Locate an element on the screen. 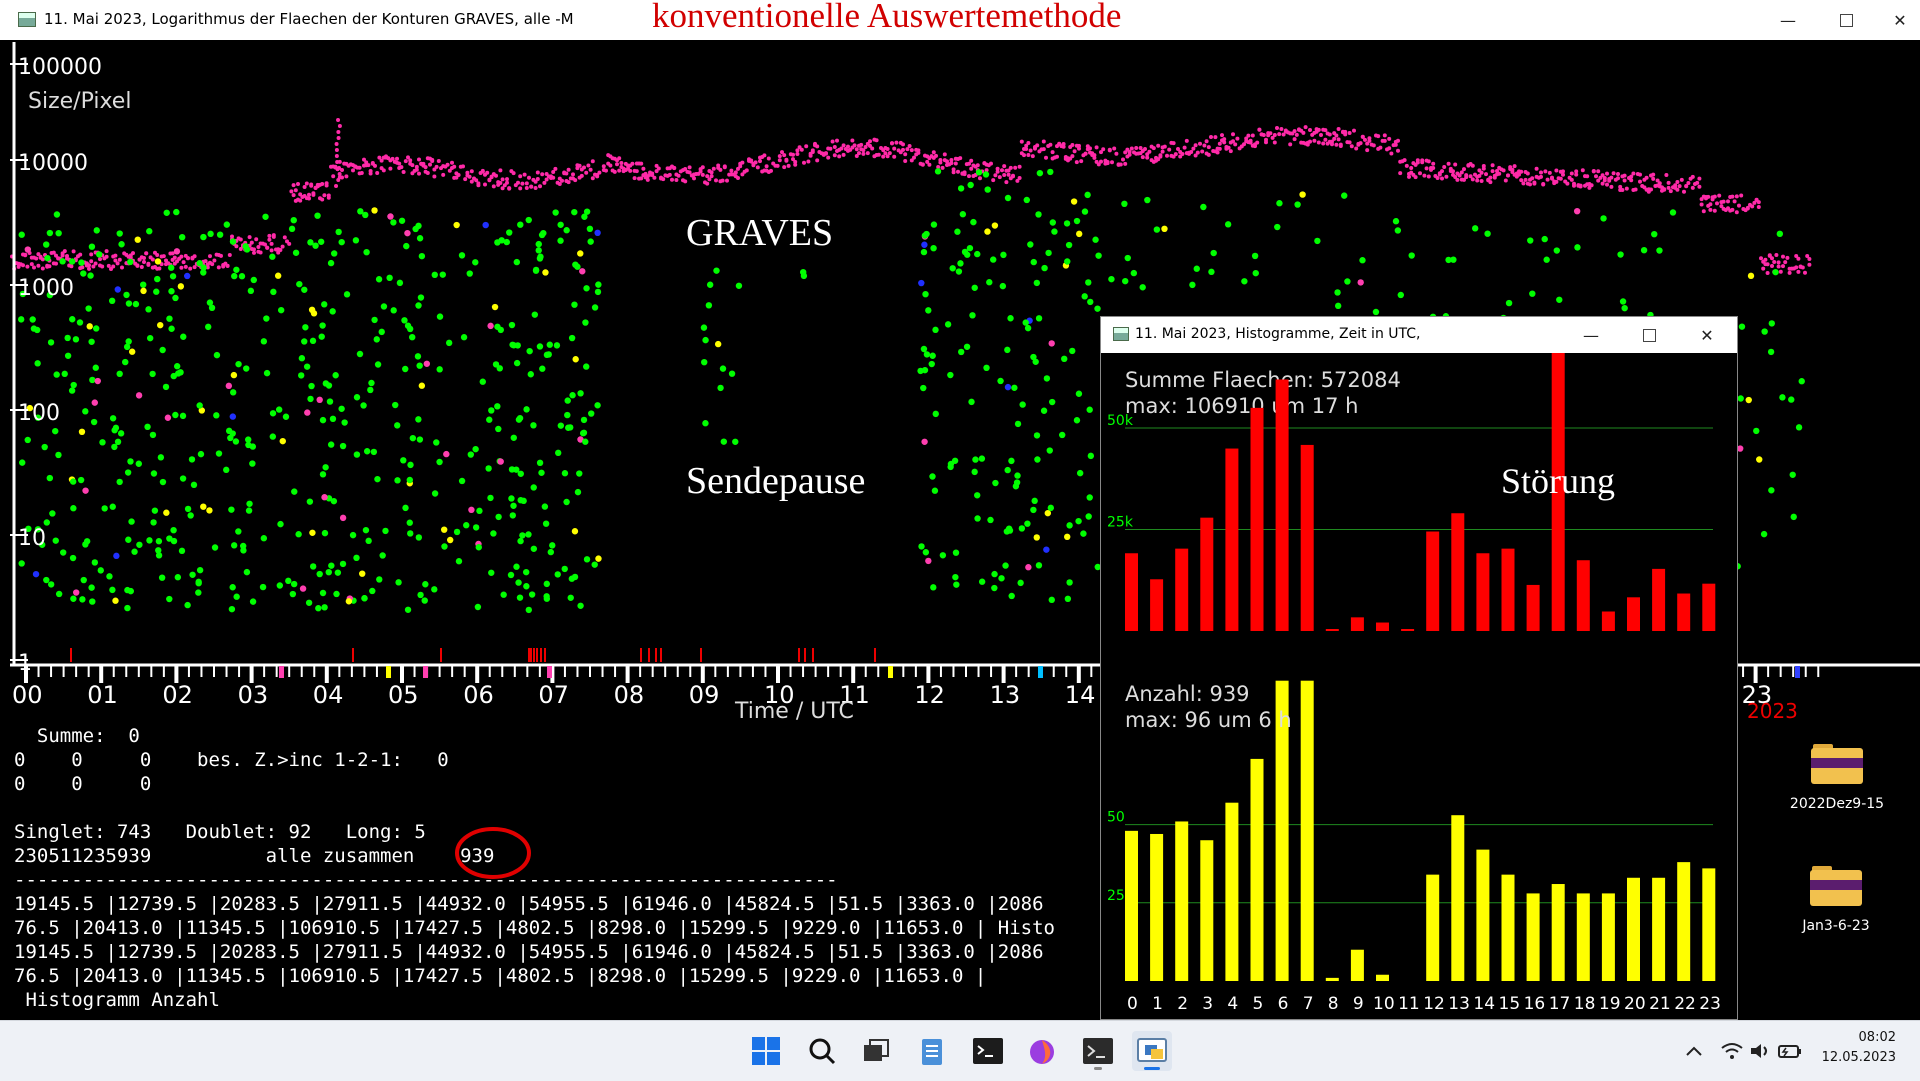  terminal-button is located at coordinates (988, 1051).